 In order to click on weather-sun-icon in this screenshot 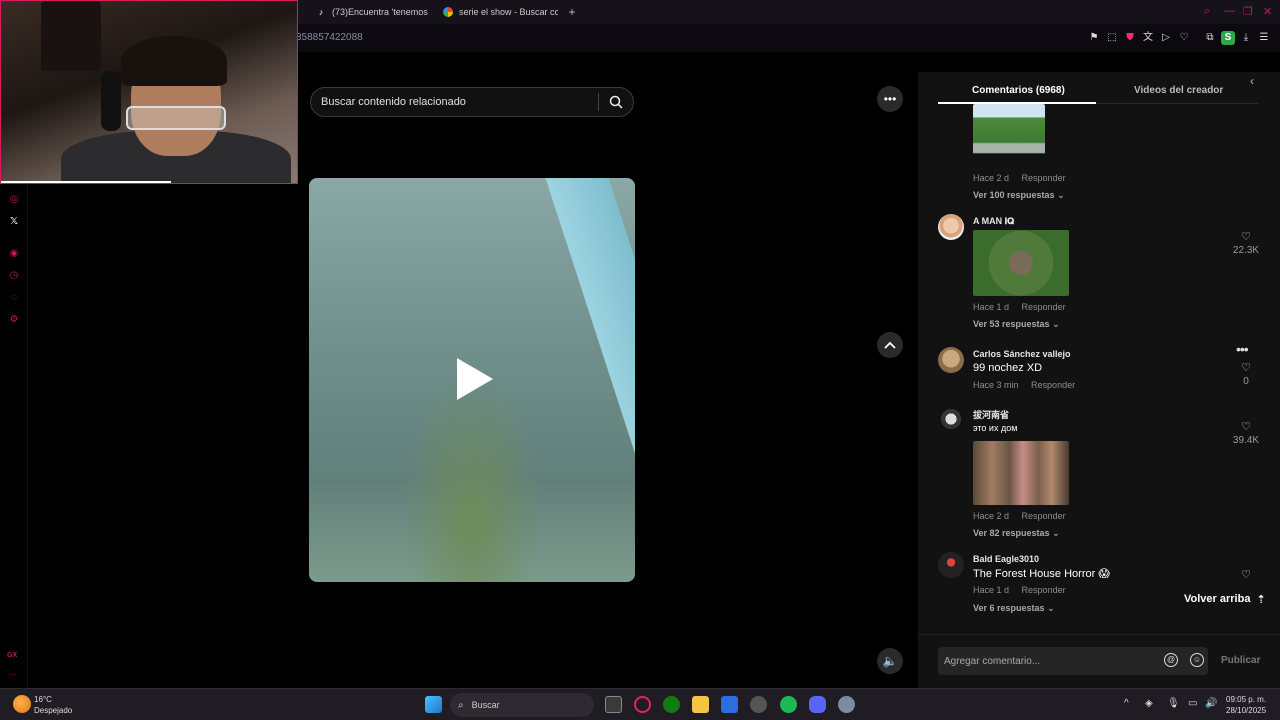, I will do `click(22, 704)`.